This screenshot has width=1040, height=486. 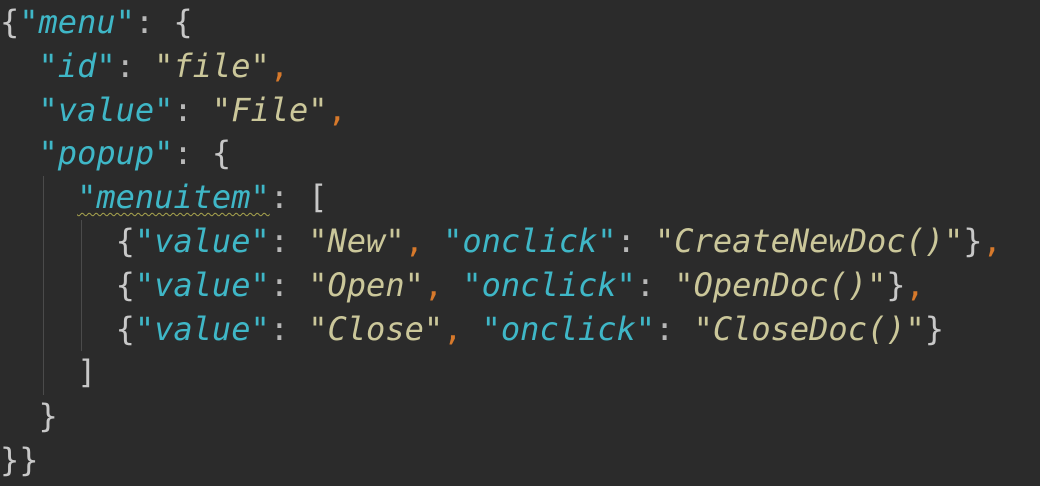 I want to click on code-line-3: "value": "File",, so click(x=520, y=111).